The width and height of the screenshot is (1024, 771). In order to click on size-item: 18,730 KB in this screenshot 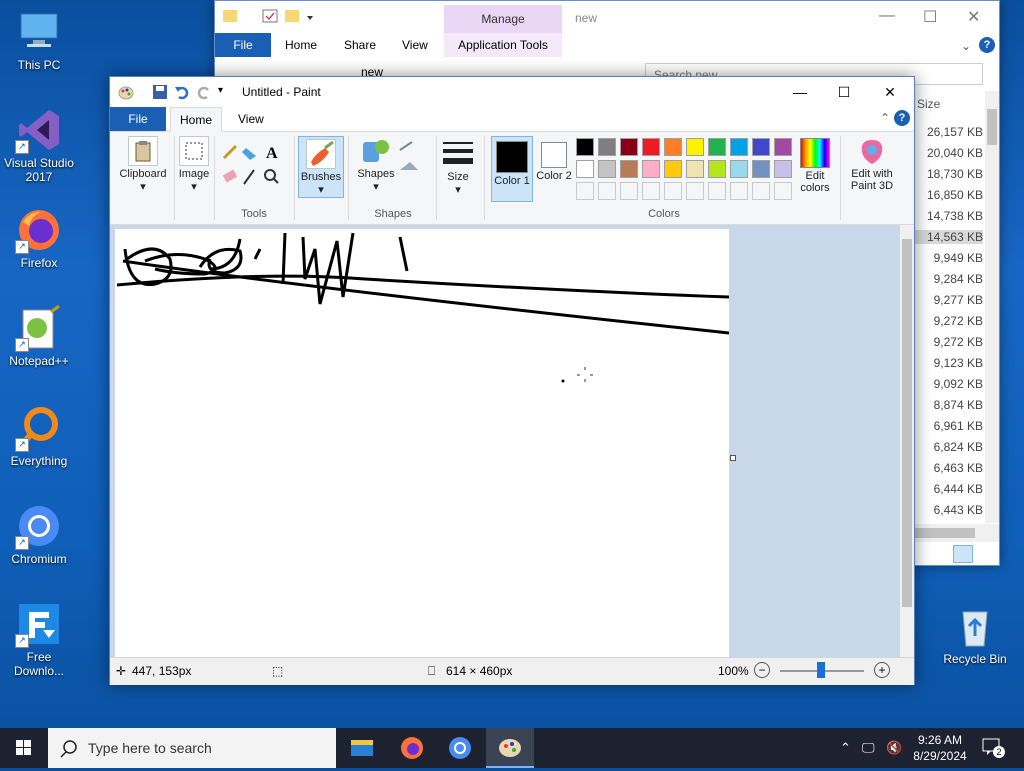, I will do `click(943, 174)`.